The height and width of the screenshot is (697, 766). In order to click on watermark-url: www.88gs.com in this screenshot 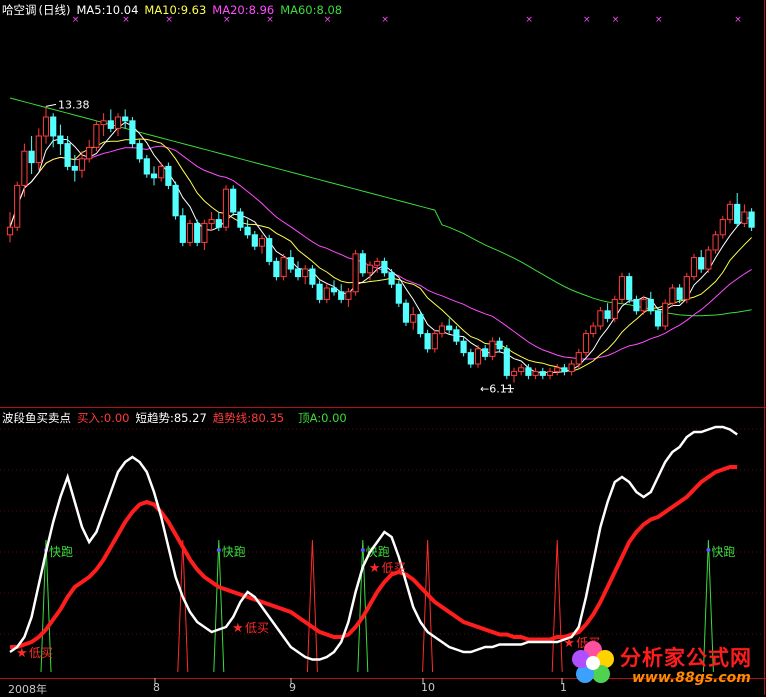, I will do `click(691, 678)`.